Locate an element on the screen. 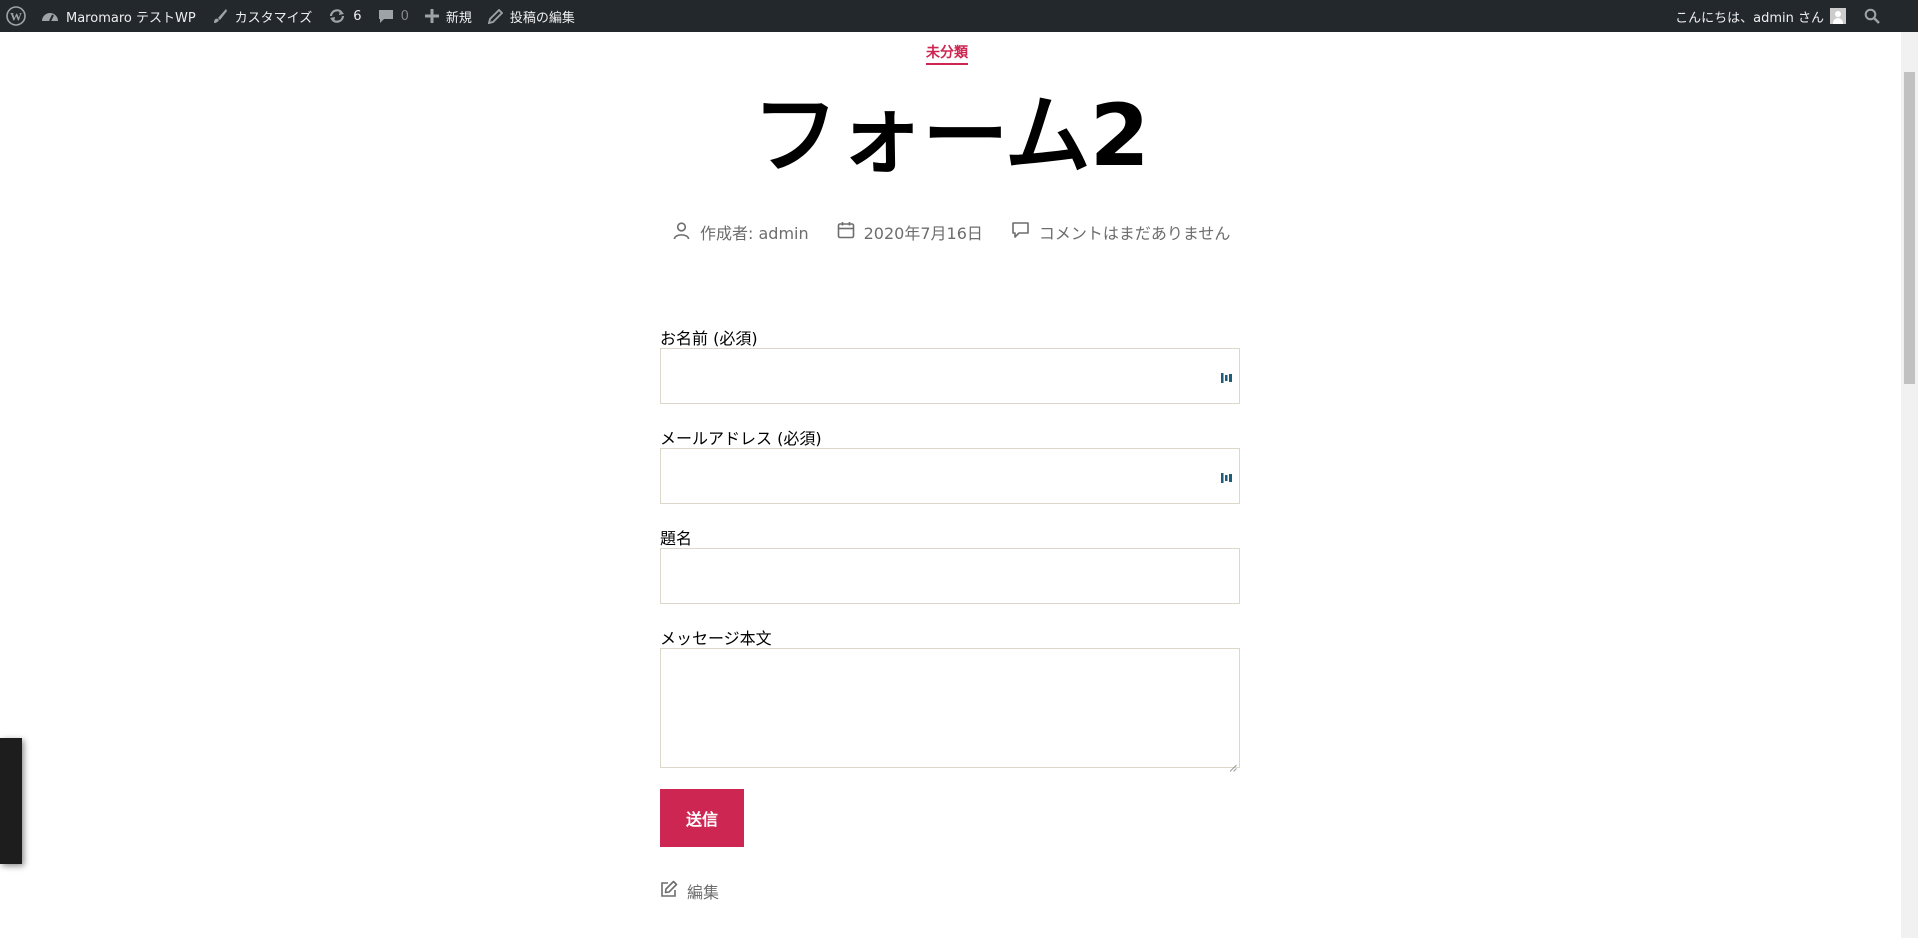  scrollbar-thumb is located at coordinates (1909, 228).